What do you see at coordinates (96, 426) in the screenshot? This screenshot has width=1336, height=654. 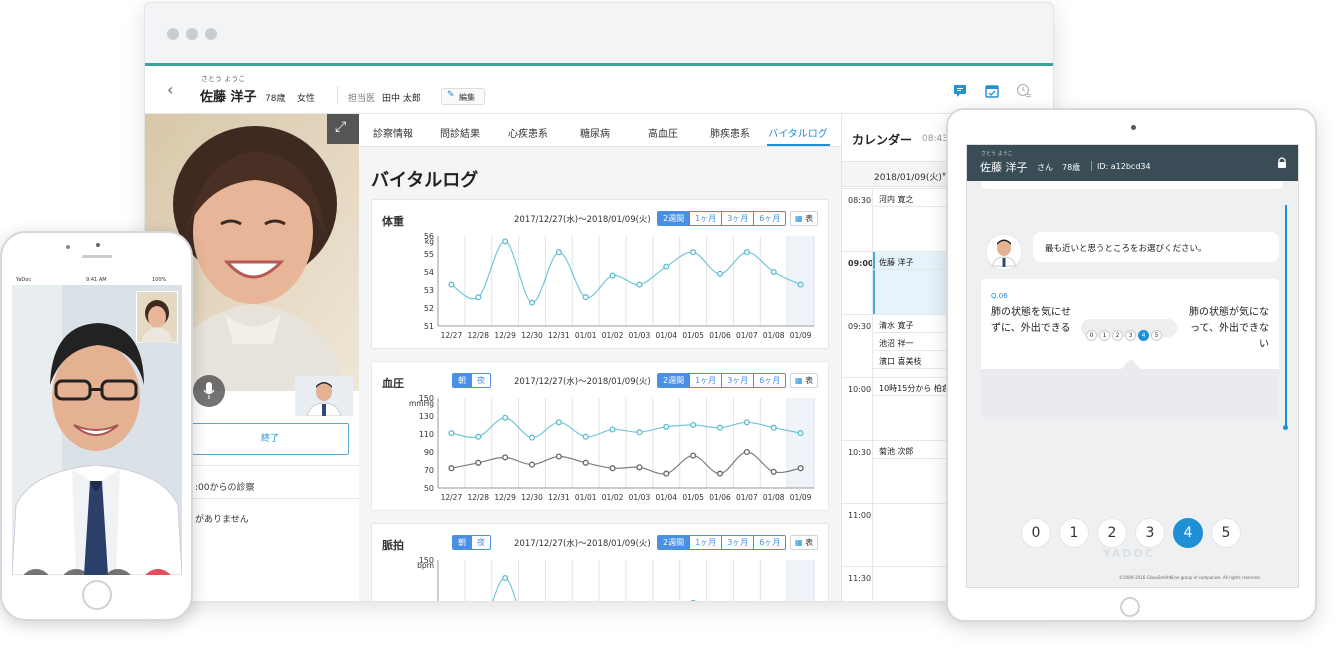 I see `smartphone-device: YaDoc 9:41 AM 100% ⟲` at bounding box center [96, 426].